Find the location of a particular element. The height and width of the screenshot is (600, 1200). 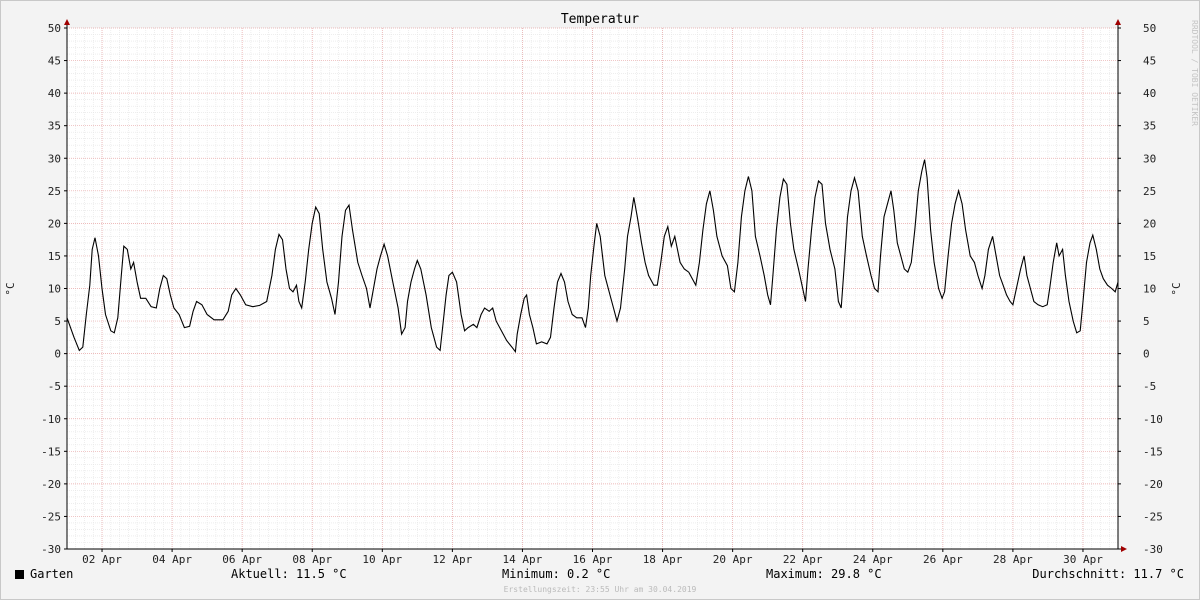

watermark: RRDTOOL / TOBI OETIKER is located at coordinates (1194, 73).